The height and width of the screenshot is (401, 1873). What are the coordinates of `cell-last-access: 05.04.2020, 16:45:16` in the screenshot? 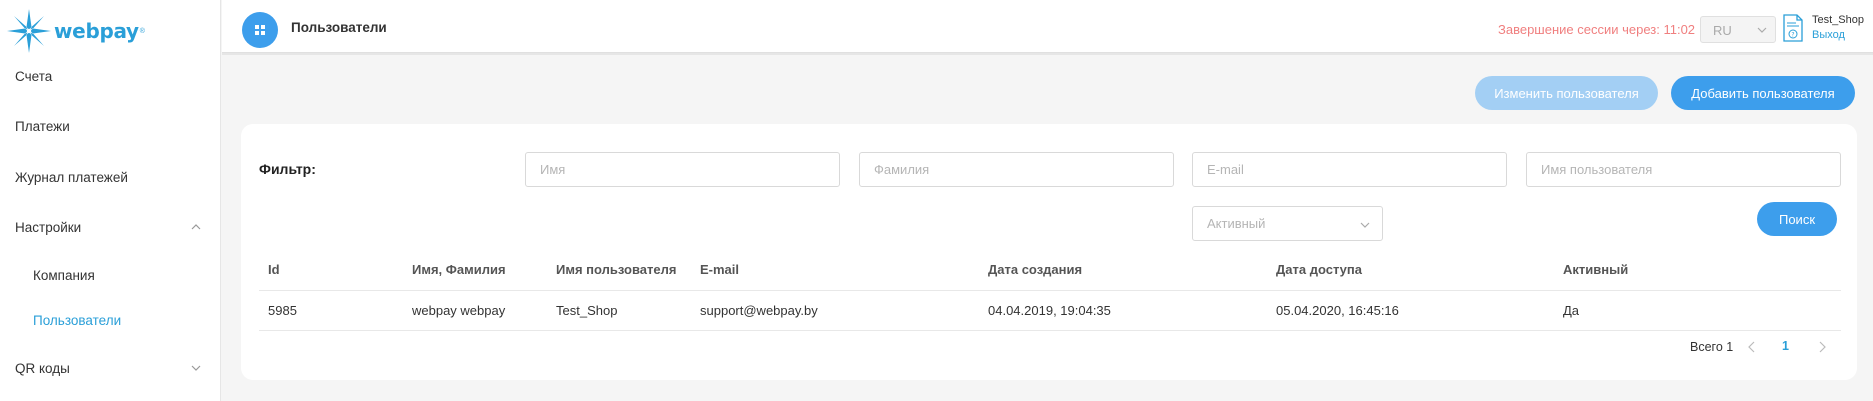 It's located at (1337, 310).